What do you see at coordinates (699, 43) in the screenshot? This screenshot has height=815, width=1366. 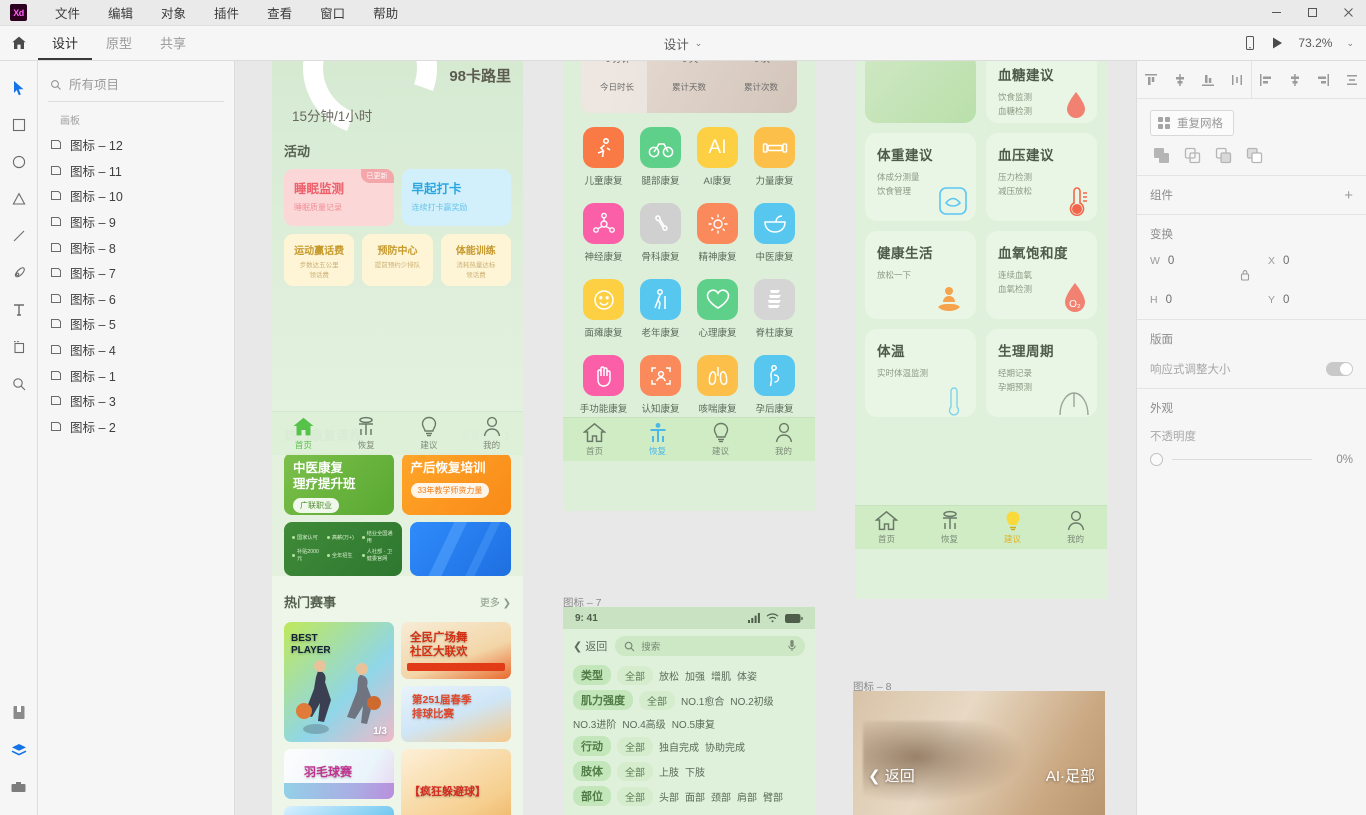 I see `chevron-down-icon: ⌄` at bounding box center [699, 43].